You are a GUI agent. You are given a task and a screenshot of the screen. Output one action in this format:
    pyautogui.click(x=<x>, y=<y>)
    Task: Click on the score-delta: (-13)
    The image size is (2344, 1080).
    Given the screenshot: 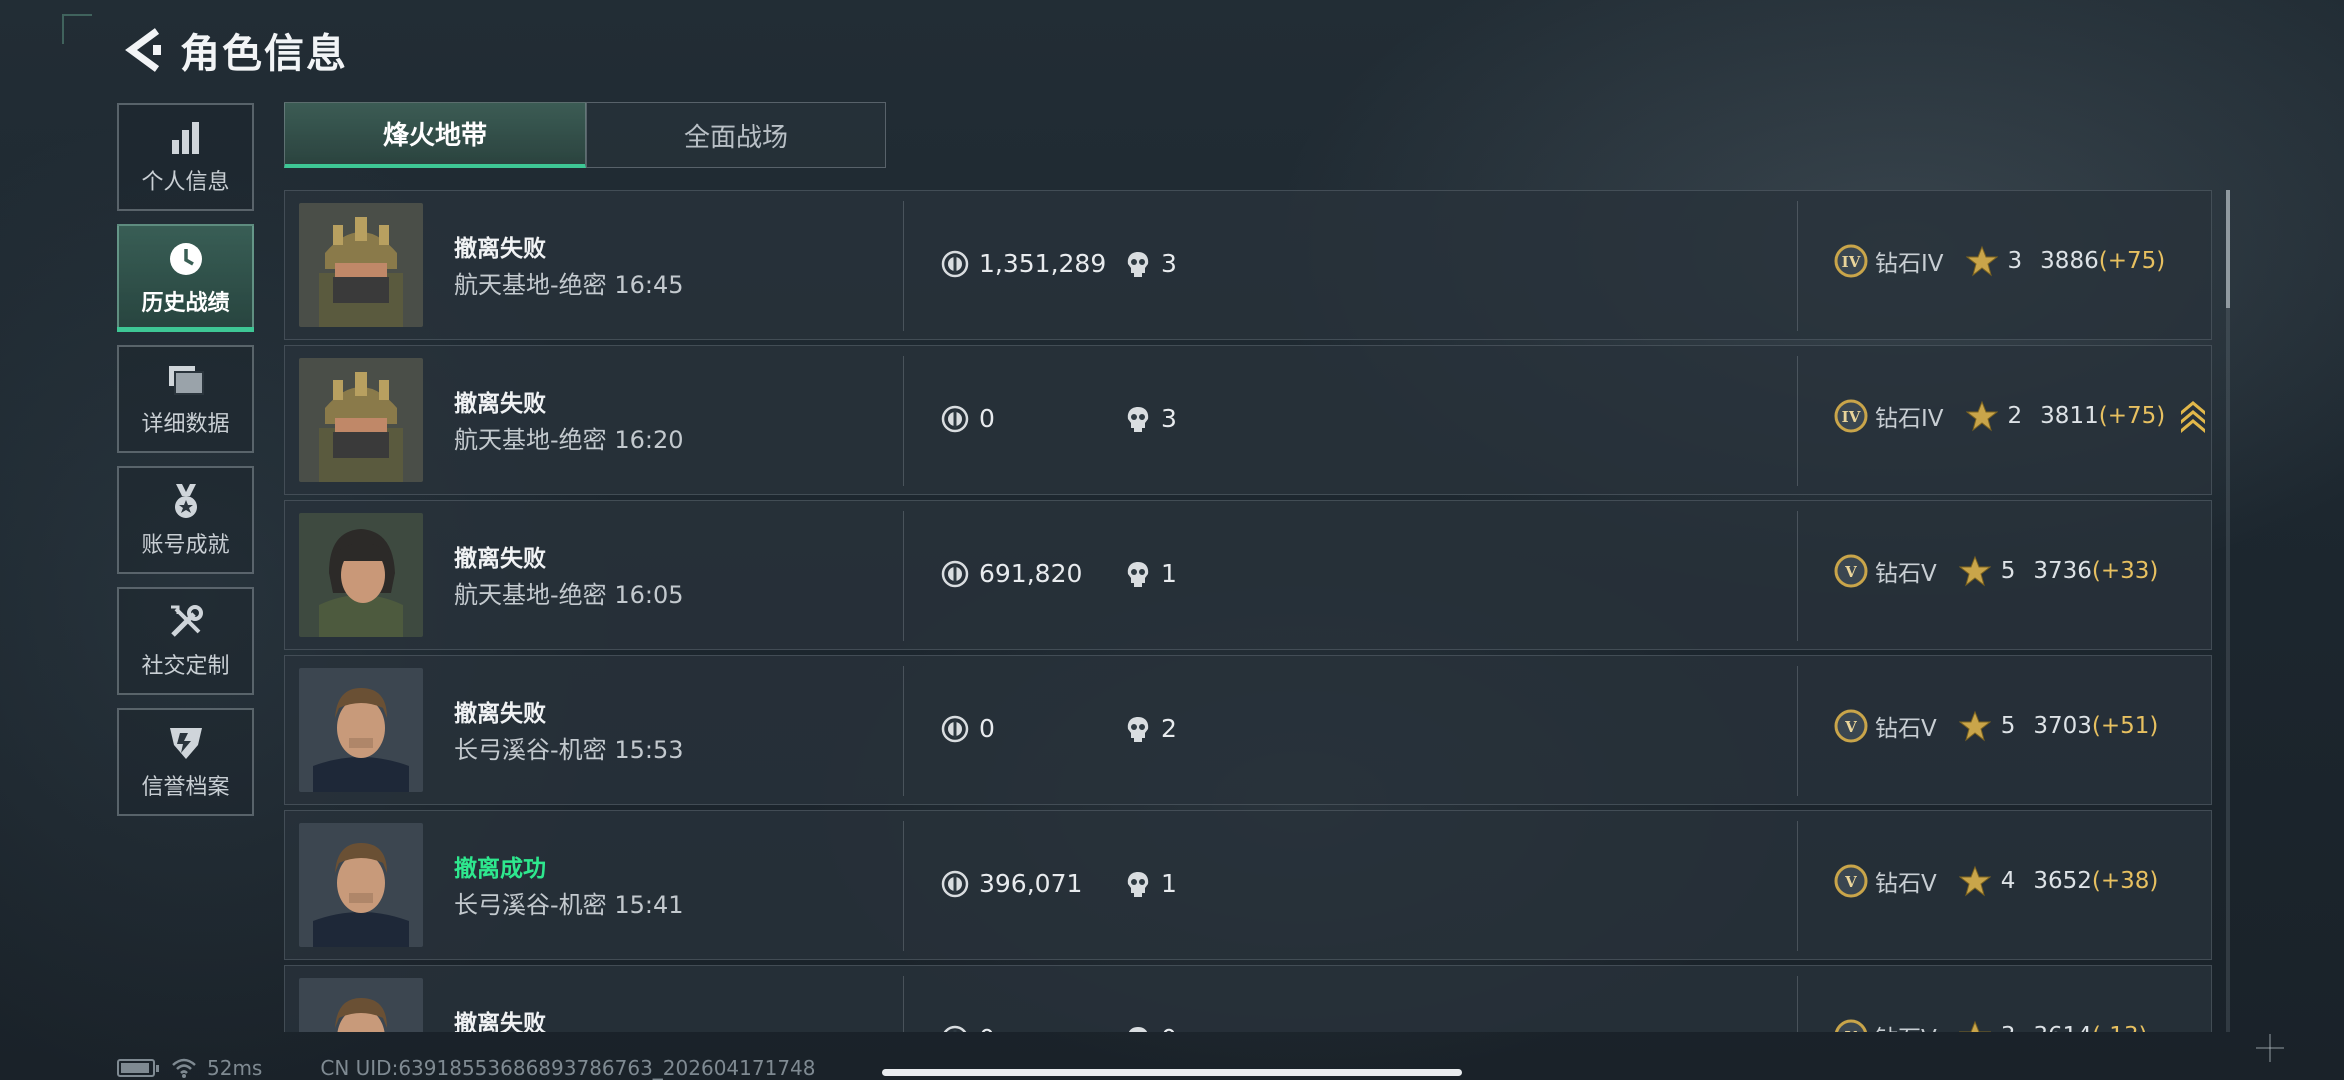 What is the action you would take?
    pyautogui.click(x=2120, y=1027)
    